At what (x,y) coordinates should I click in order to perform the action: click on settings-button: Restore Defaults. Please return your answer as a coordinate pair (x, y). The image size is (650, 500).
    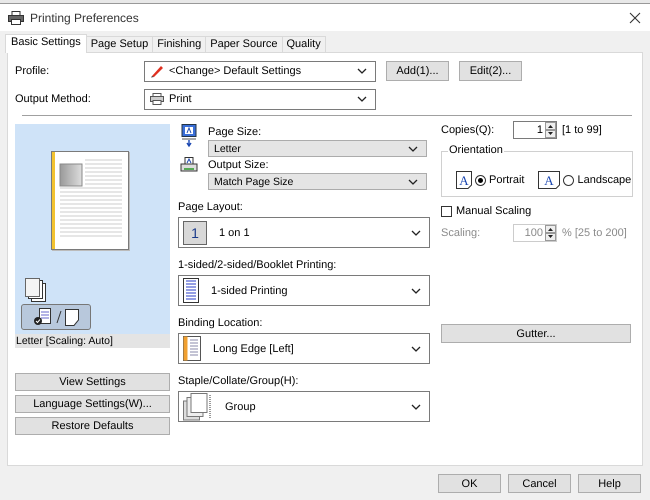
    Looking at the image, I should click on (92, 426).